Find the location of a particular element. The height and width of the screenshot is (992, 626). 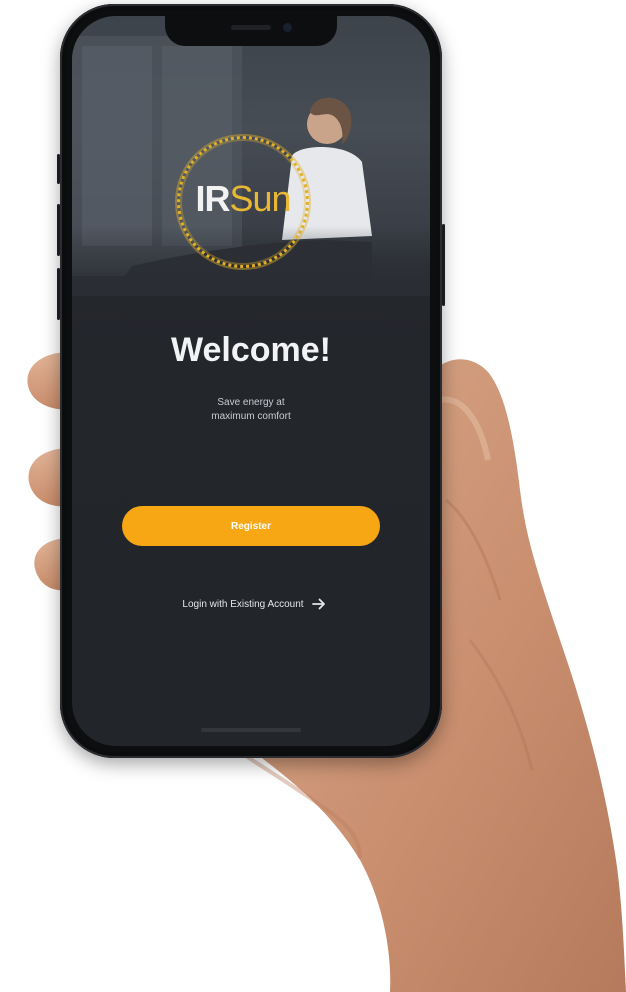

arrow-right-icon is located at coordinates (318, 604).